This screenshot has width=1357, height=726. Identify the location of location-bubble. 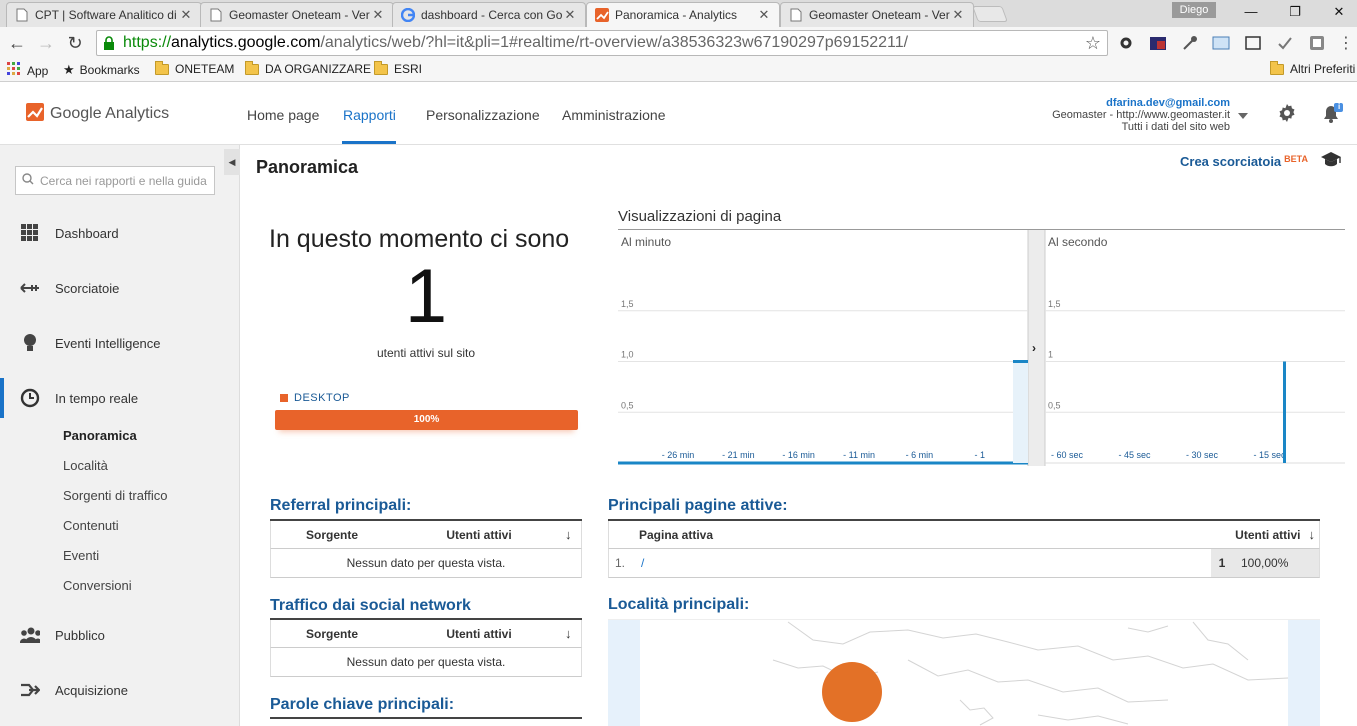
(852, 692).